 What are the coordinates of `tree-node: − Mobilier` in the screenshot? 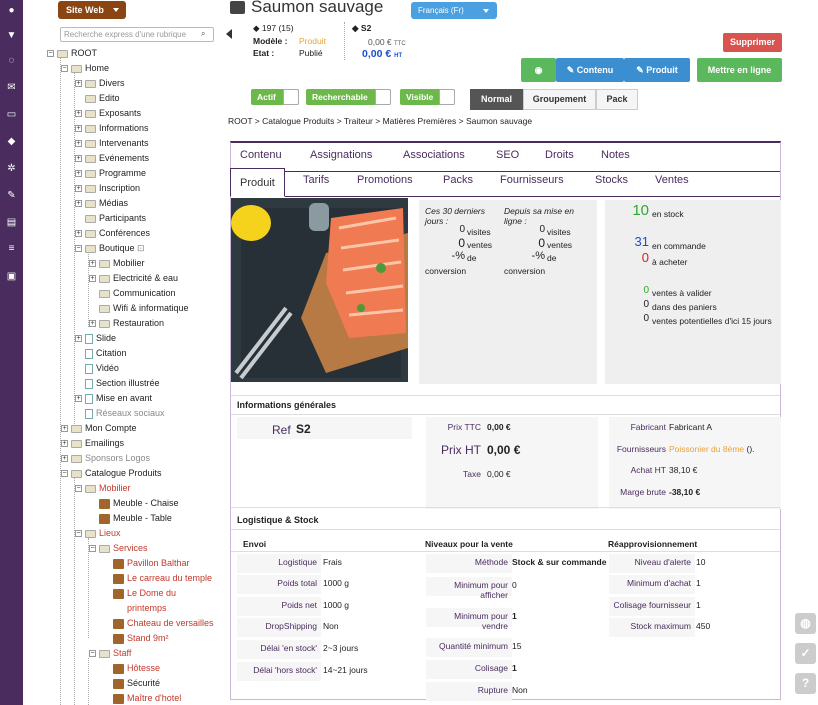 It's located at (103, 488).